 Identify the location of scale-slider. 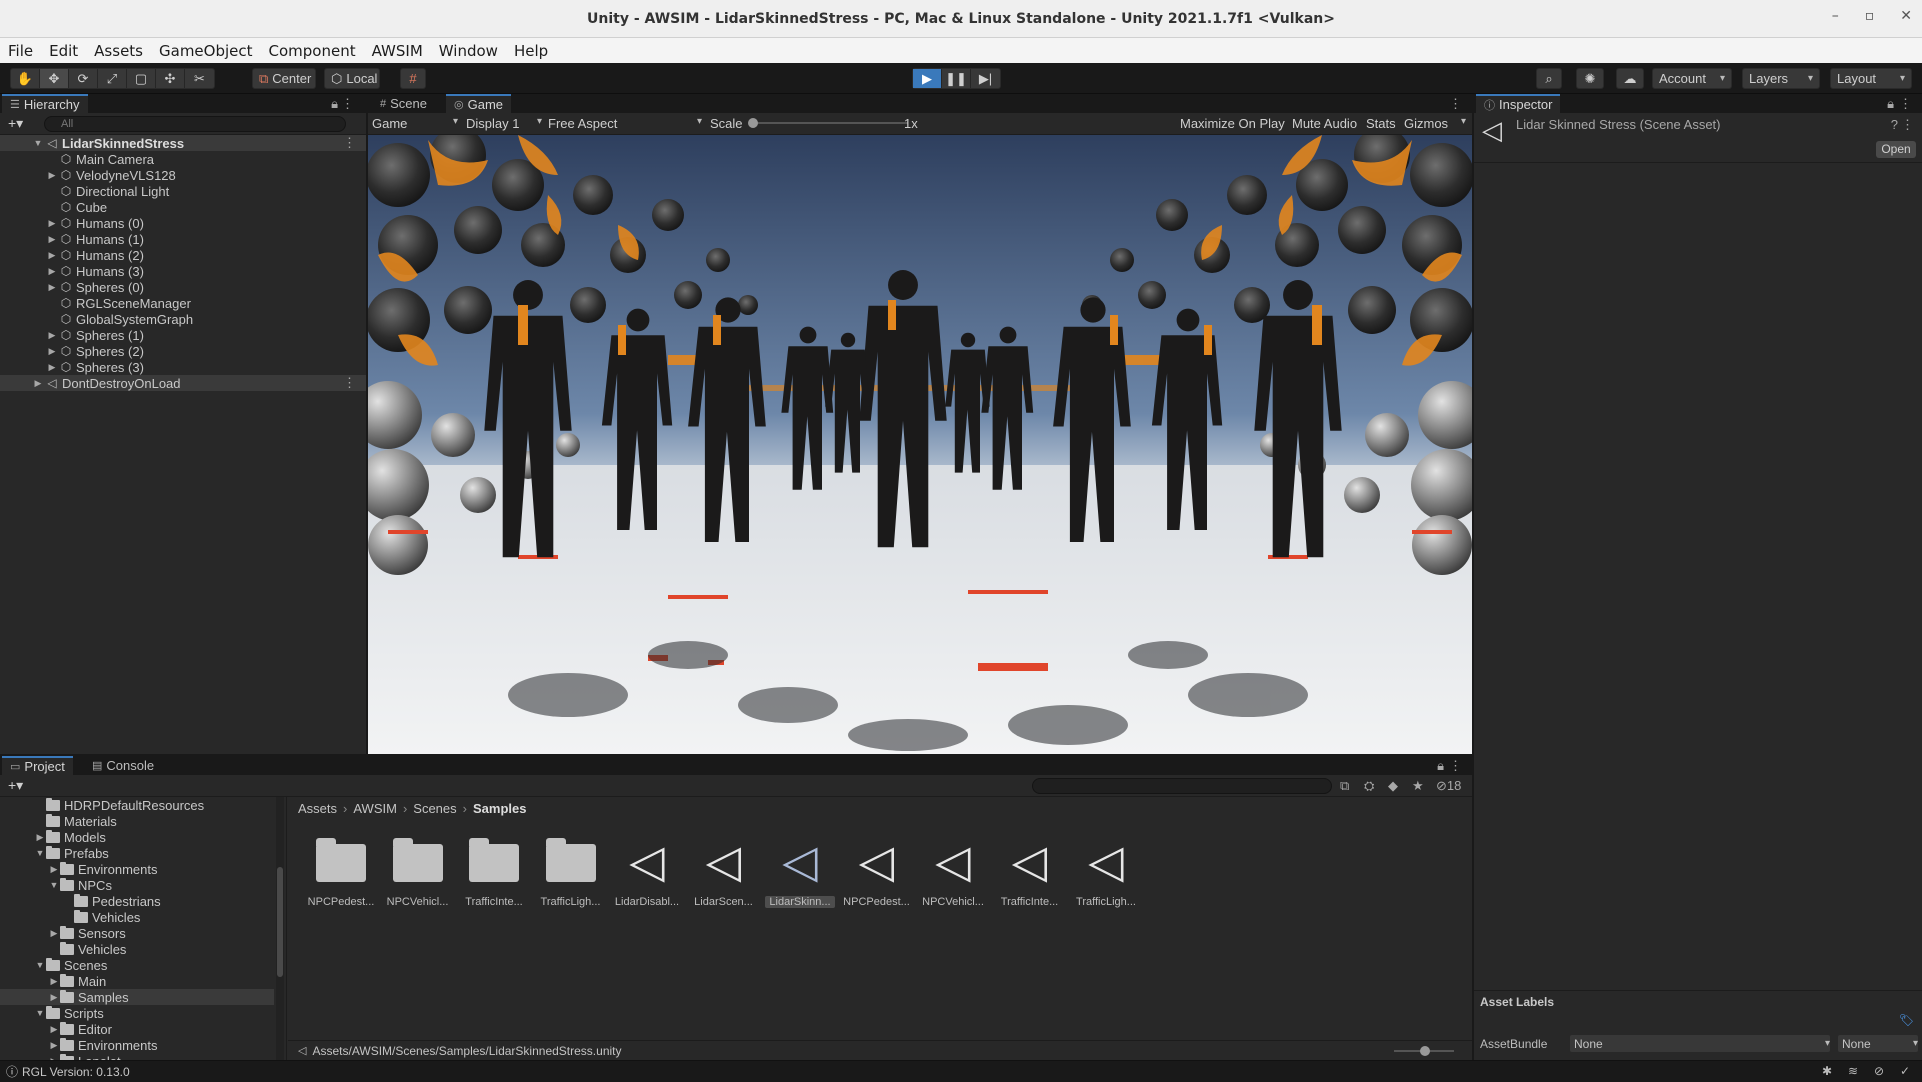
(828, 123).